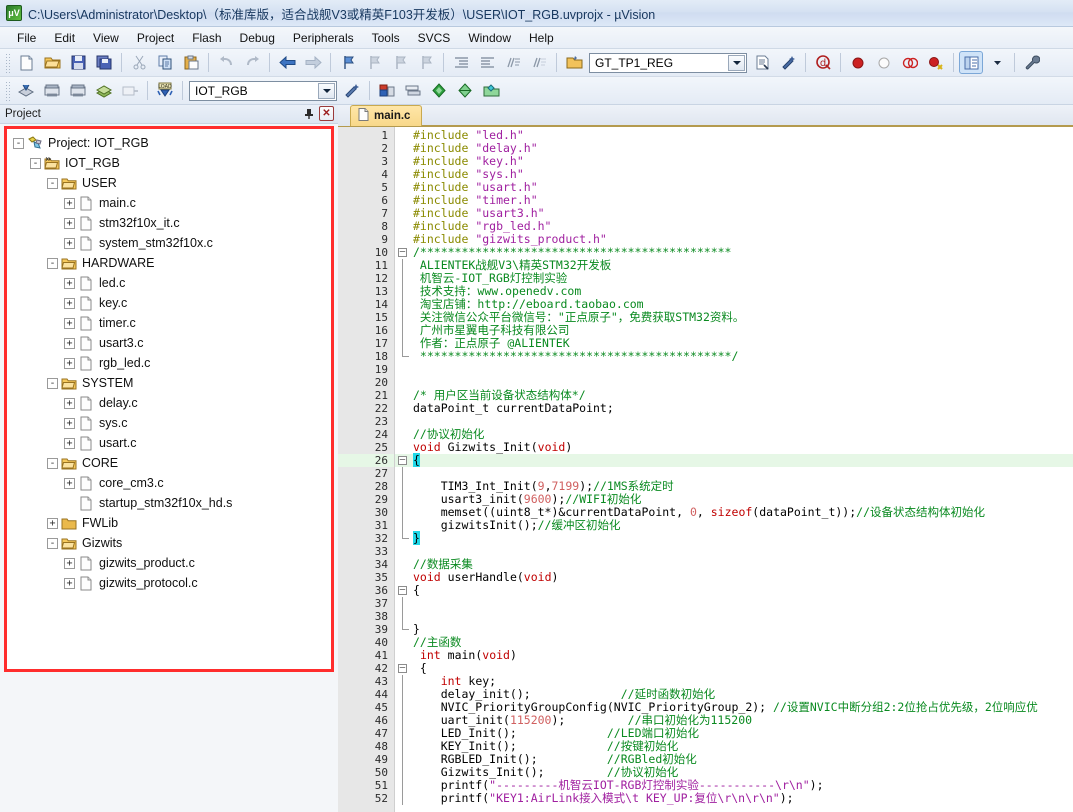 This screenshot has height=812, width=1073. I want to click on select-software-packs-button, so click(491, 90).